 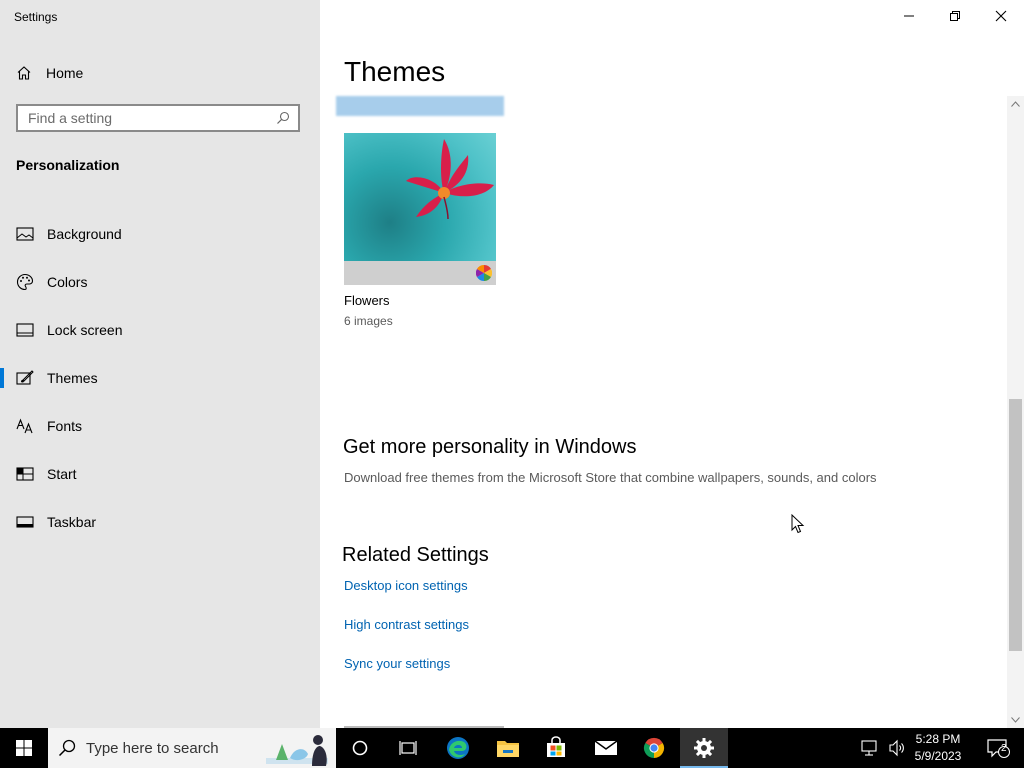 I want to click on edge-icon, so click(x=458, y=748).